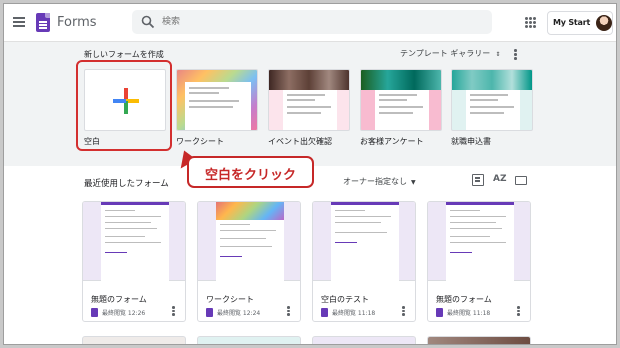 The image size is (620, 348). I want to click on account-button: My Start, so click(580, 23).